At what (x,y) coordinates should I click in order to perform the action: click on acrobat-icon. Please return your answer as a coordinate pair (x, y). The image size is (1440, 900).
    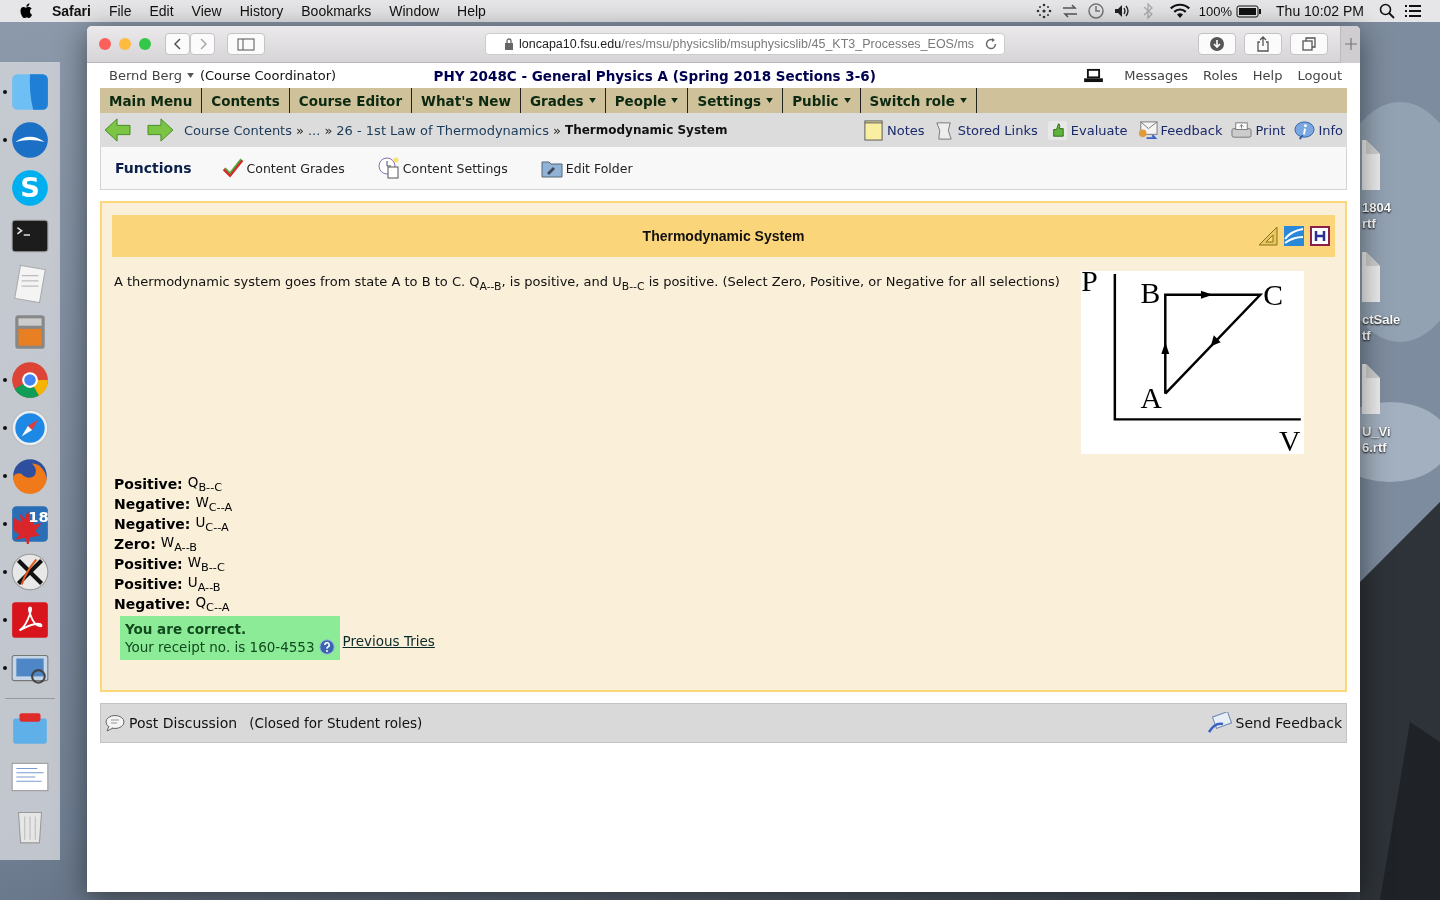
    Looking at the image, I should click on (30, 620).